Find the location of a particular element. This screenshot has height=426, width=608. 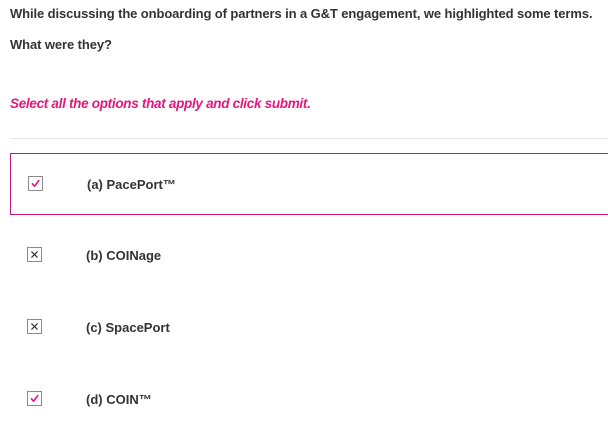

option-c: (c) SpacePort is located at coordinates (309, 328).